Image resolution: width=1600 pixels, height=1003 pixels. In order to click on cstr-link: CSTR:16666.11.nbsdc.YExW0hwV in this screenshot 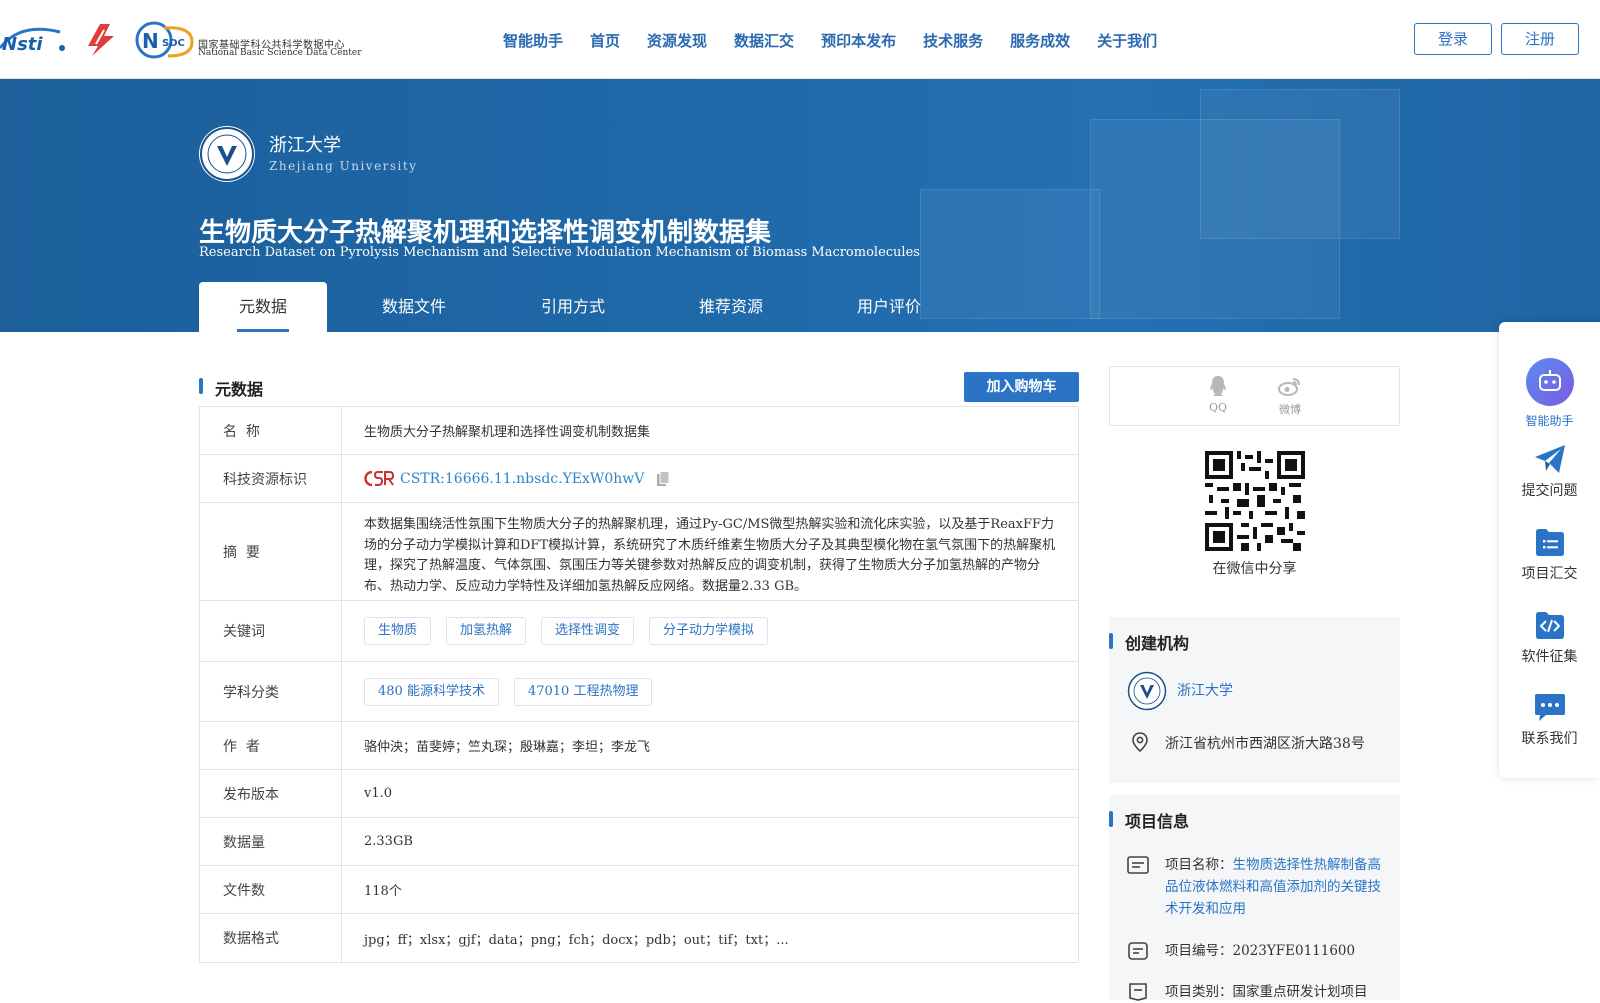, I will do `click(522, 479)`.